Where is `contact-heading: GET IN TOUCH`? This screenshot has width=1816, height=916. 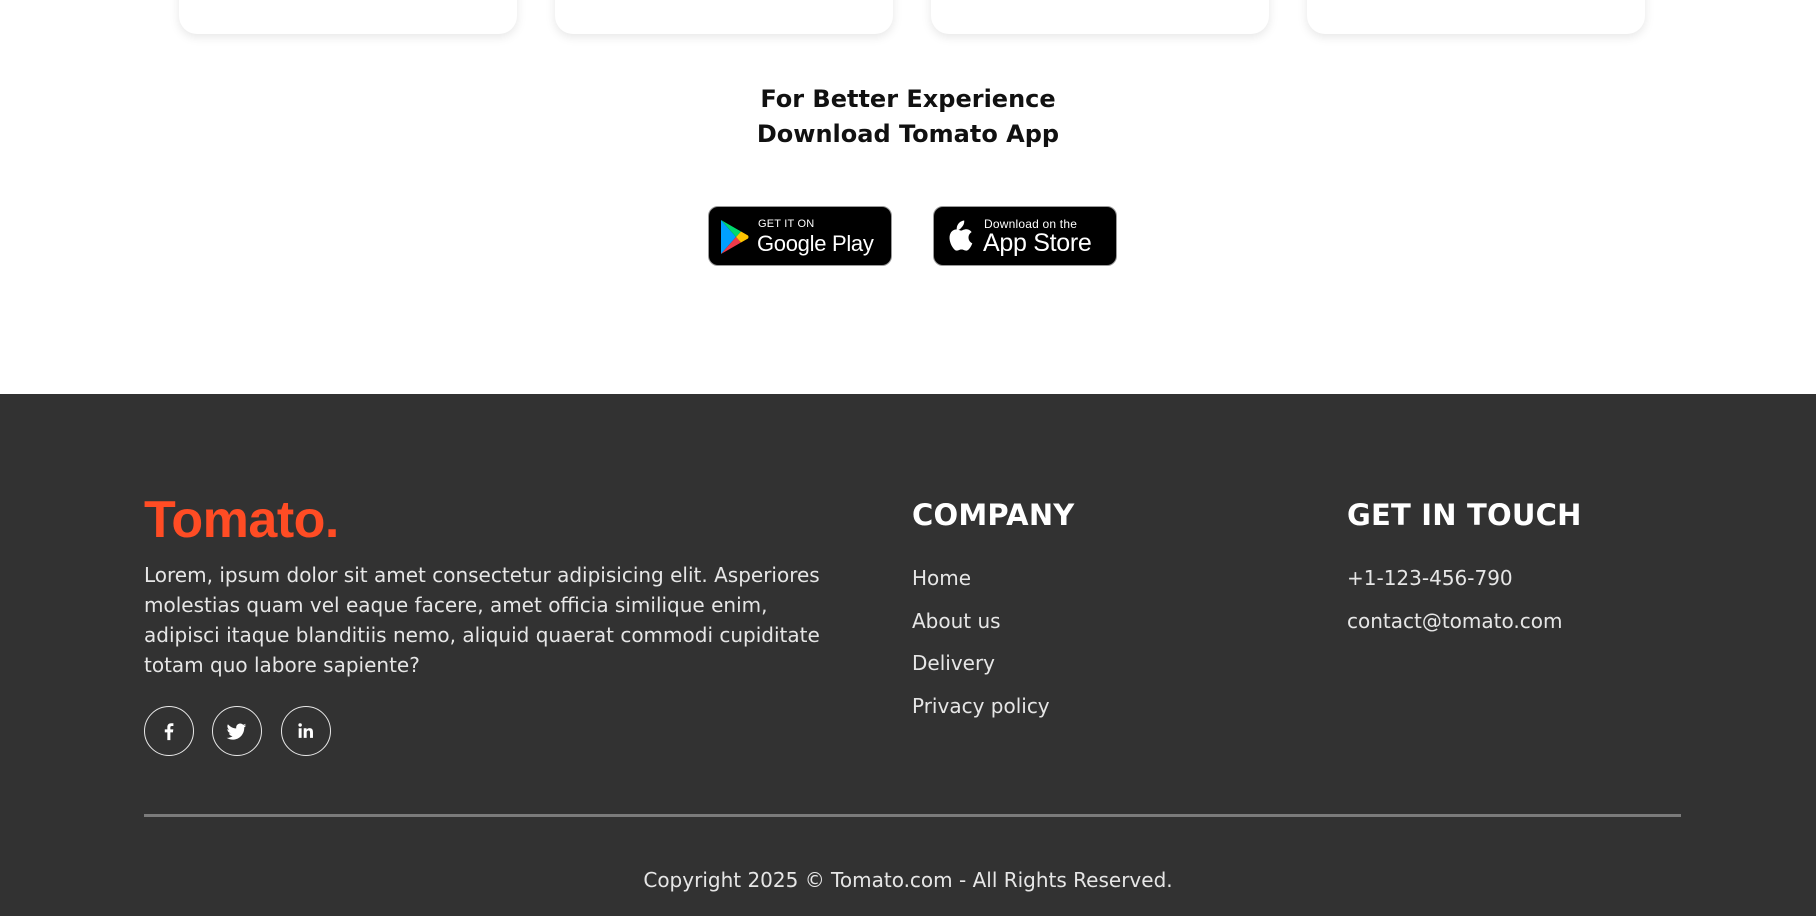
contact-heading: GET IN TOUCH is located at coordinates (1464, 515).